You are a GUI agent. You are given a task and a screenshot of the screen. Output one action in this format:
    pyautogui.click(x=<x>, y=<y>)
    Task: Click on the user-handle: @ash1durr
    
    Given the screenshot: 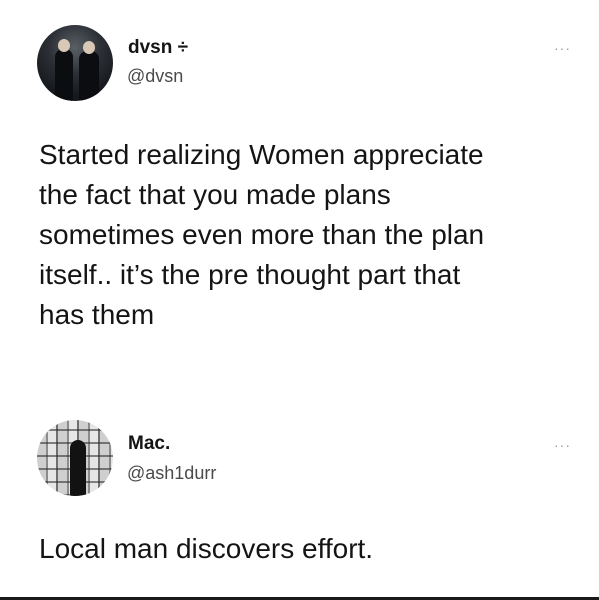 What is the action you would take?
    pyautogui.click(x=171, y=473)
    